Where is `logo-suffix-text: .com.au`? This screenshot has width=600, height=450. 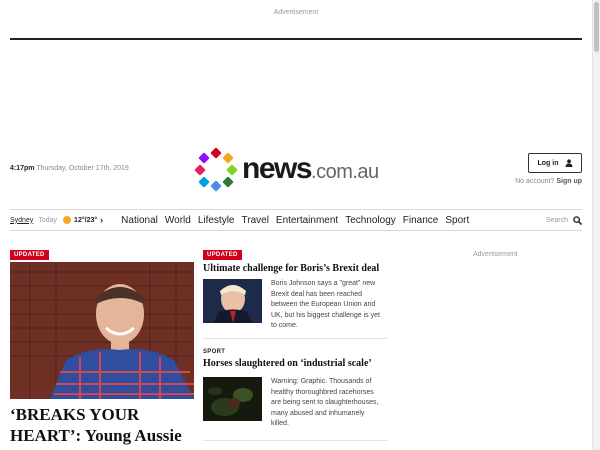 logo-suffix-text: .com.au is located at coordinates (345, 172).